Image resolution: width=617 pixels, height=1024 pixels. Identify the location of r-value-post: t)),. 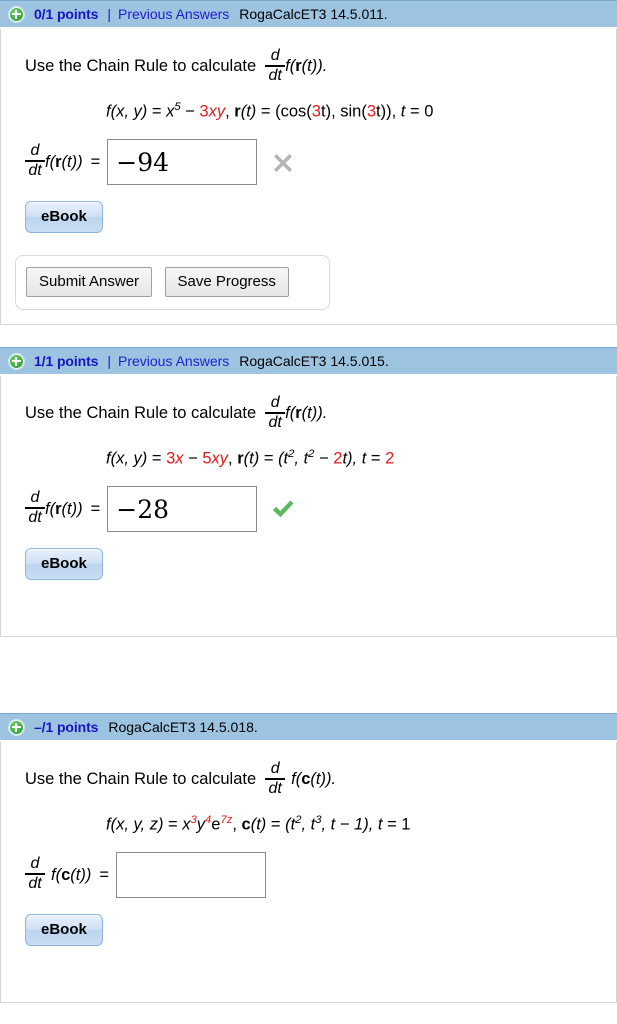
(386, 111).